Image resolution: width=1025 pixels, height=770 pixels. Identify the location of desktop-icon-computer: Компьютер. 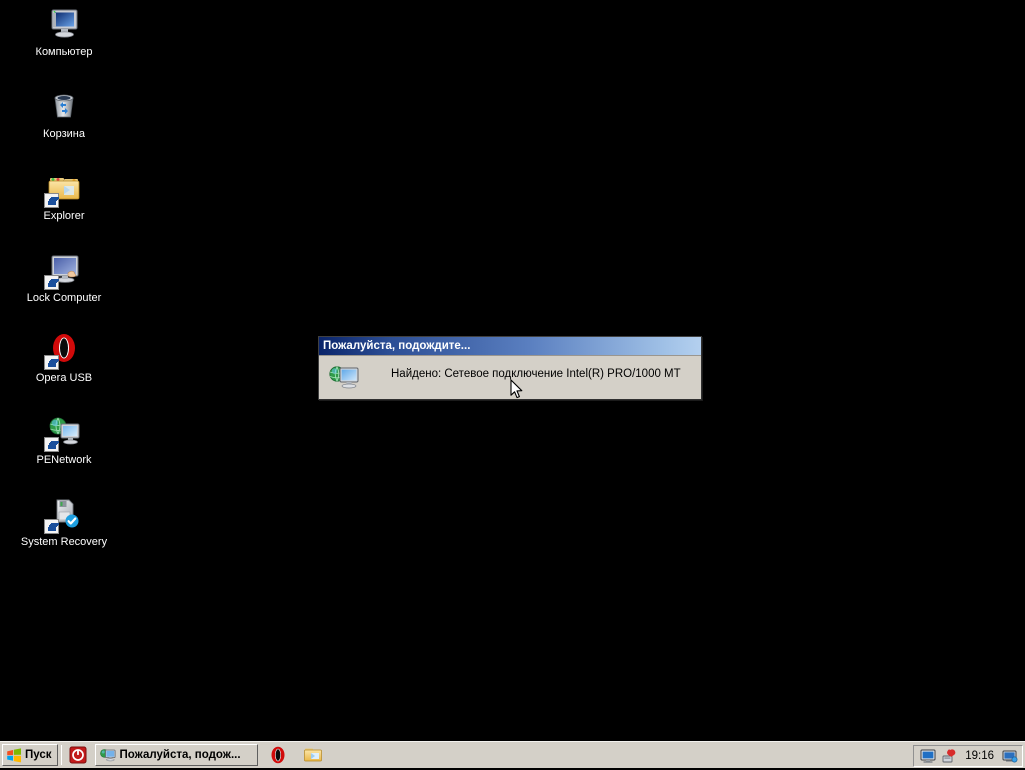
(64, 31).